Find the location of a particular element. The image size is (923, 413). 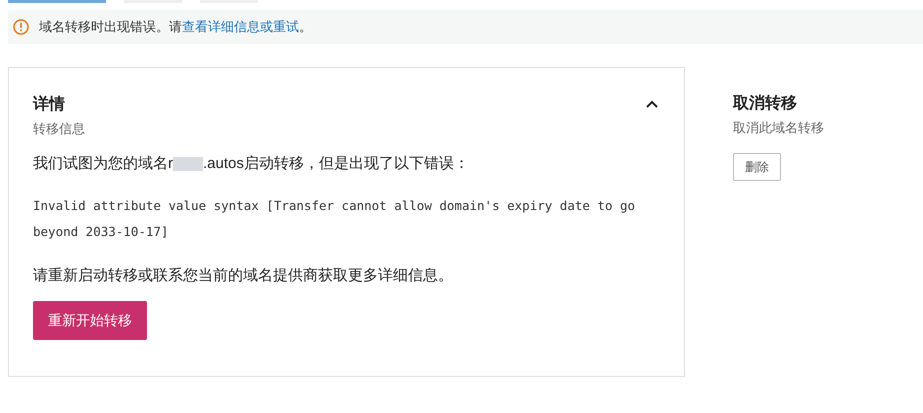

delete-button: 删除 is located at coordinates (757, 166).